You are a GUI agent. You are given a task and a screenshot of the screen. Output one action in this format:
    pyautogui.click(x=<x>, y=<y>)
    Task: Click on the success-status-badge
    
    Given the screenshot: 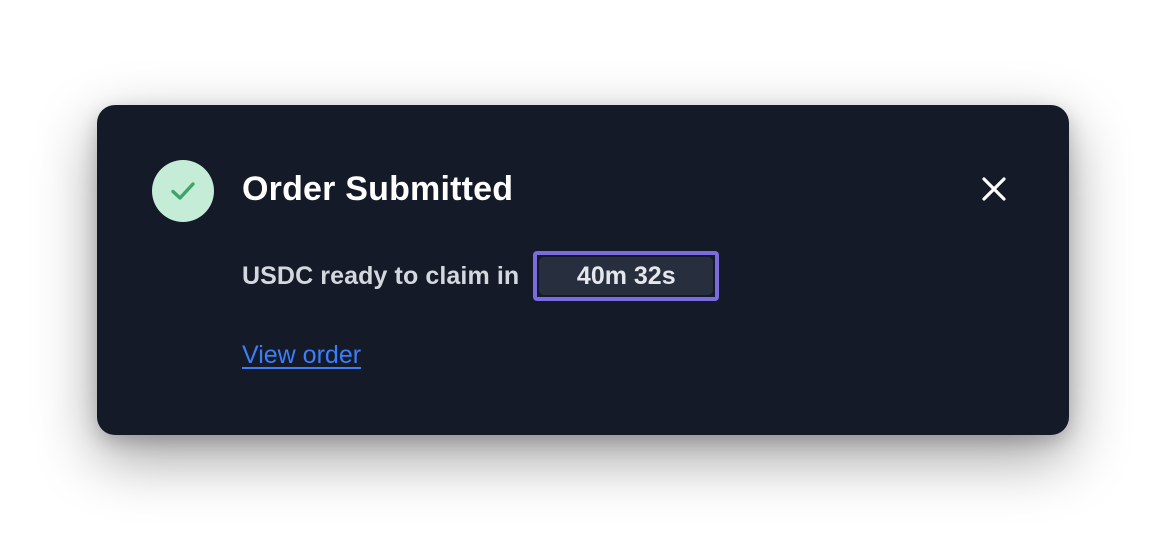 What is the action you would take?
    pyautogui.click(x=183, y=191)
    